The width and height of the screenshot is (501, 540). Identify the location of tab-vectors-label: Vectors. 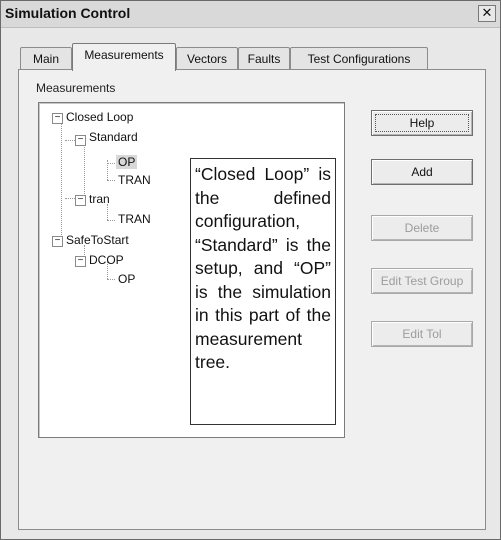
(207, 59).